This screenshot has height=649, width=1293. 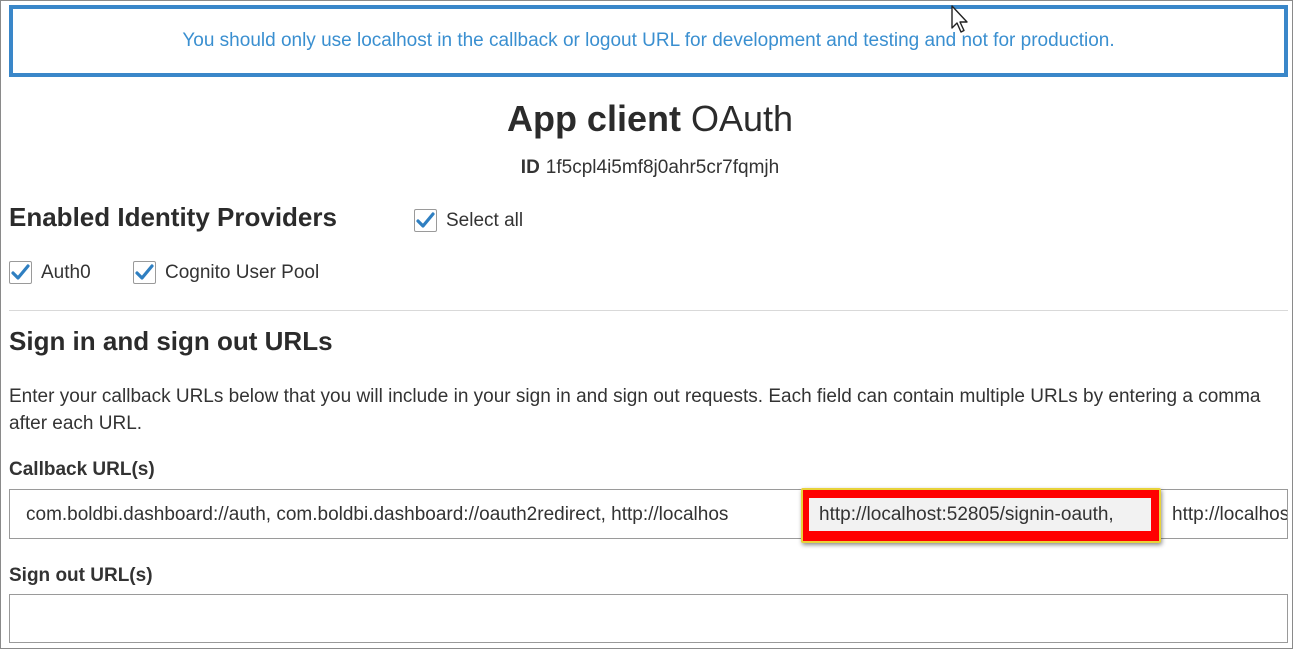 What do you see at coordinates (485, 220) in the screenshot?
I see `select-all-label: Select all` at bounding box center [485, 220].